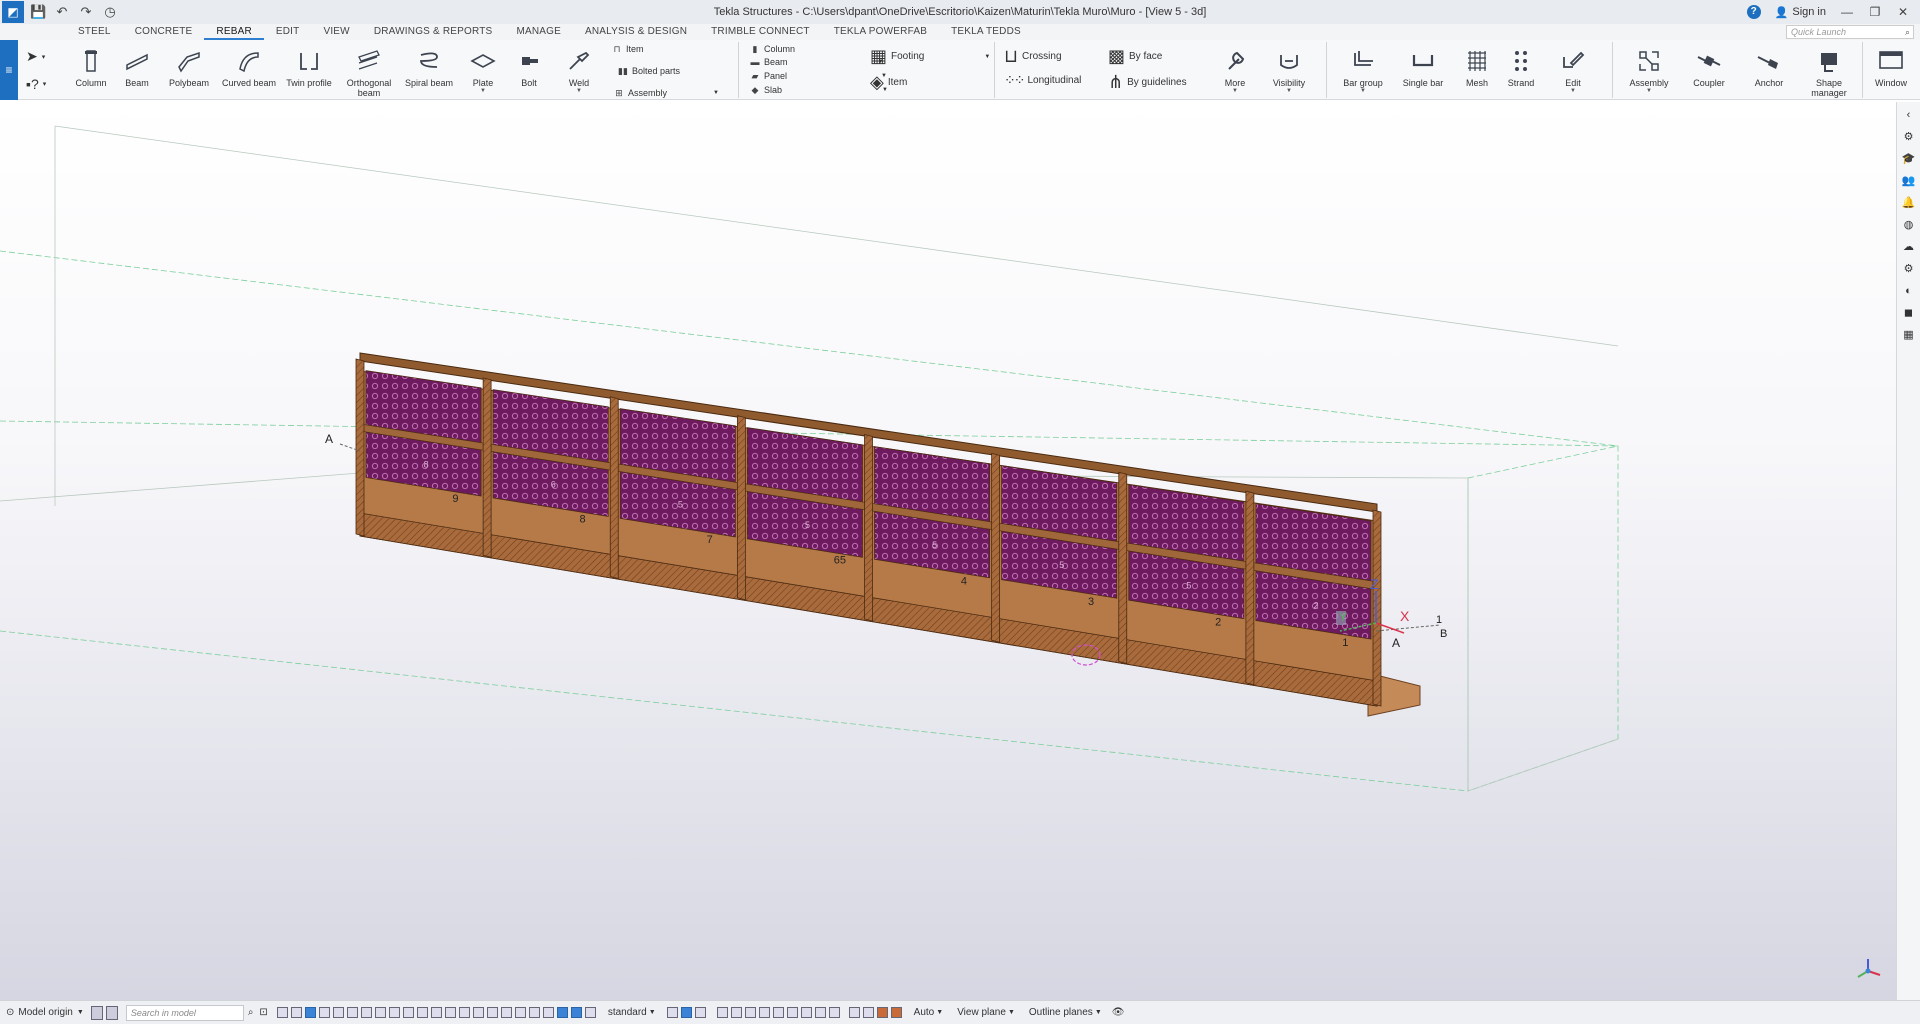 Image resolution: width=1920 pixels, height=1024 pixels. What do you see at coordinates (1289, 91) in the screenshot?
I see `visibility-dropdown-icon: ▼` at bounding box center [1289, 91].